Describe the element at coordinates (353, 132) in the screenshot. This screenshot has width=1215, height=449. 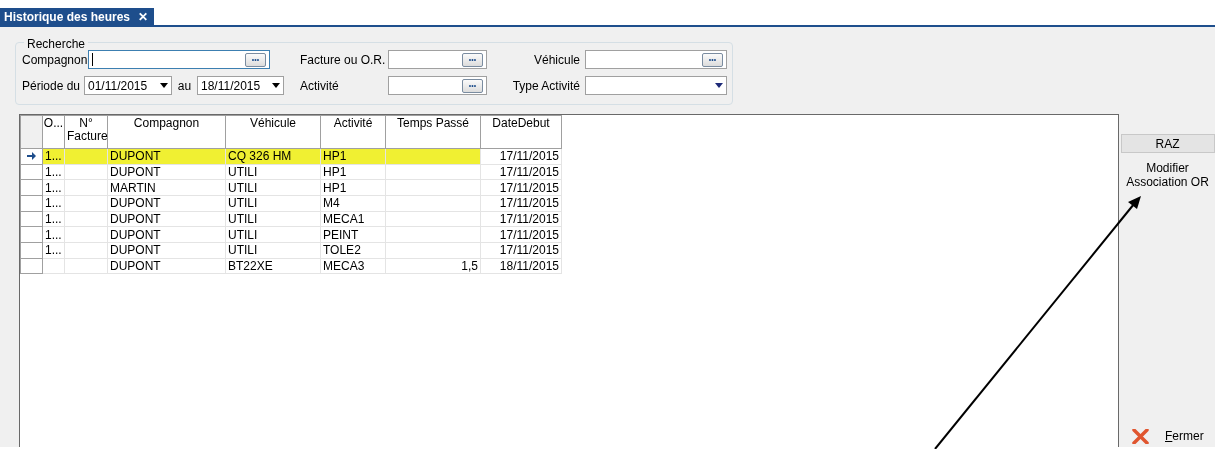
I see `column-header: Activité` at that location.